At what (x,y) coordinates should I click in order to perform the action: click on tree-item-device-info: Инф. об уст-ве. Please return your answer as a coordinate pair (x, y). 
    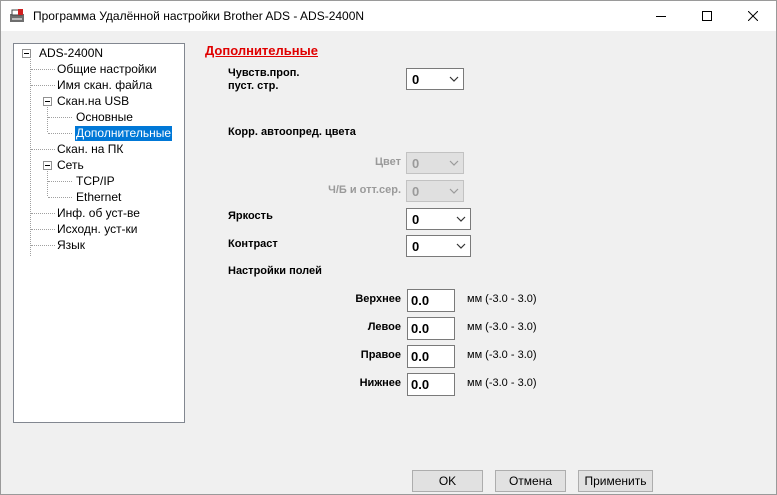
    Looking at the image, I should click on (98, 213).